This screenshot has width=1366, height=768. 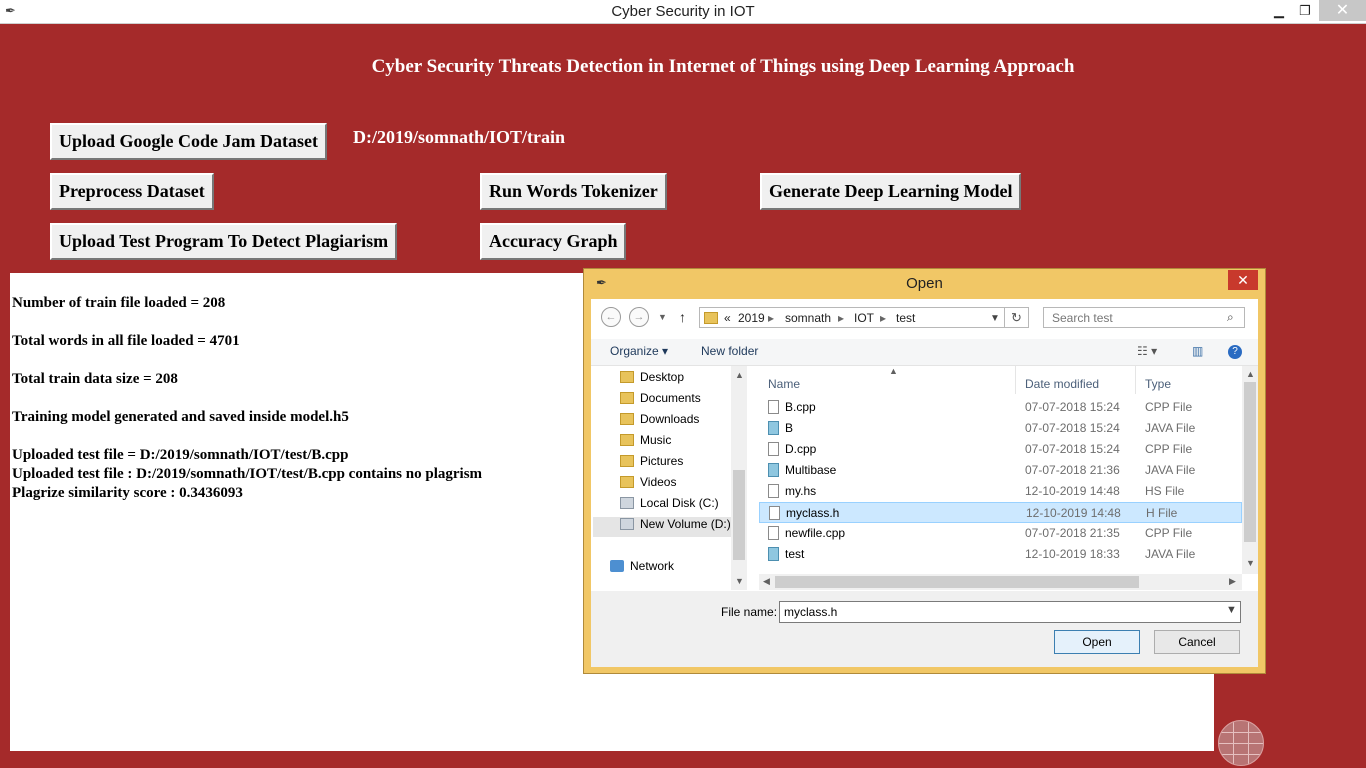 I want to click on sort-ascending-icon: ▲, so click(x=893, y=371).